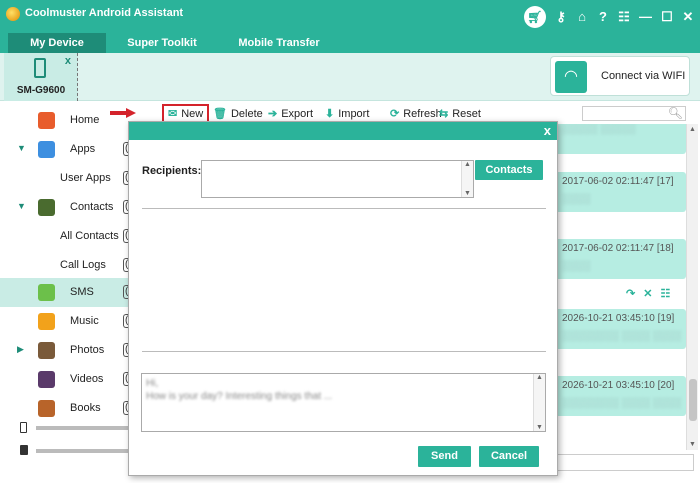  What do you see at coordinates (603, 17) in the screenshot?
I see `help-icon: ?` at bounding box center [603, 17].